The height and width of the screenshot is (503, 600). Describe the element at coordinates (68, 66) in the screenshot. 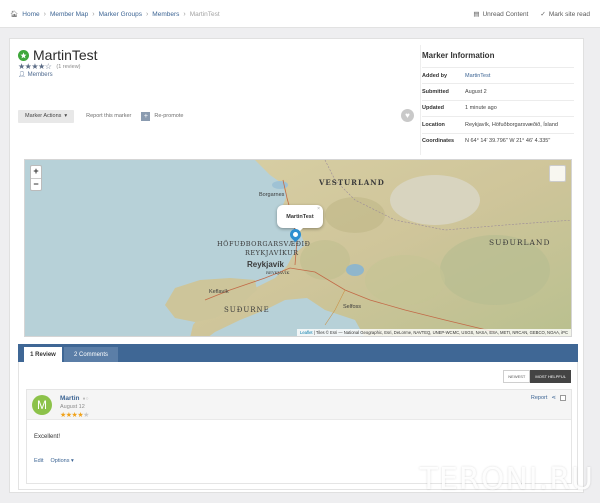

I see `review-count: (1 review)` at that location.